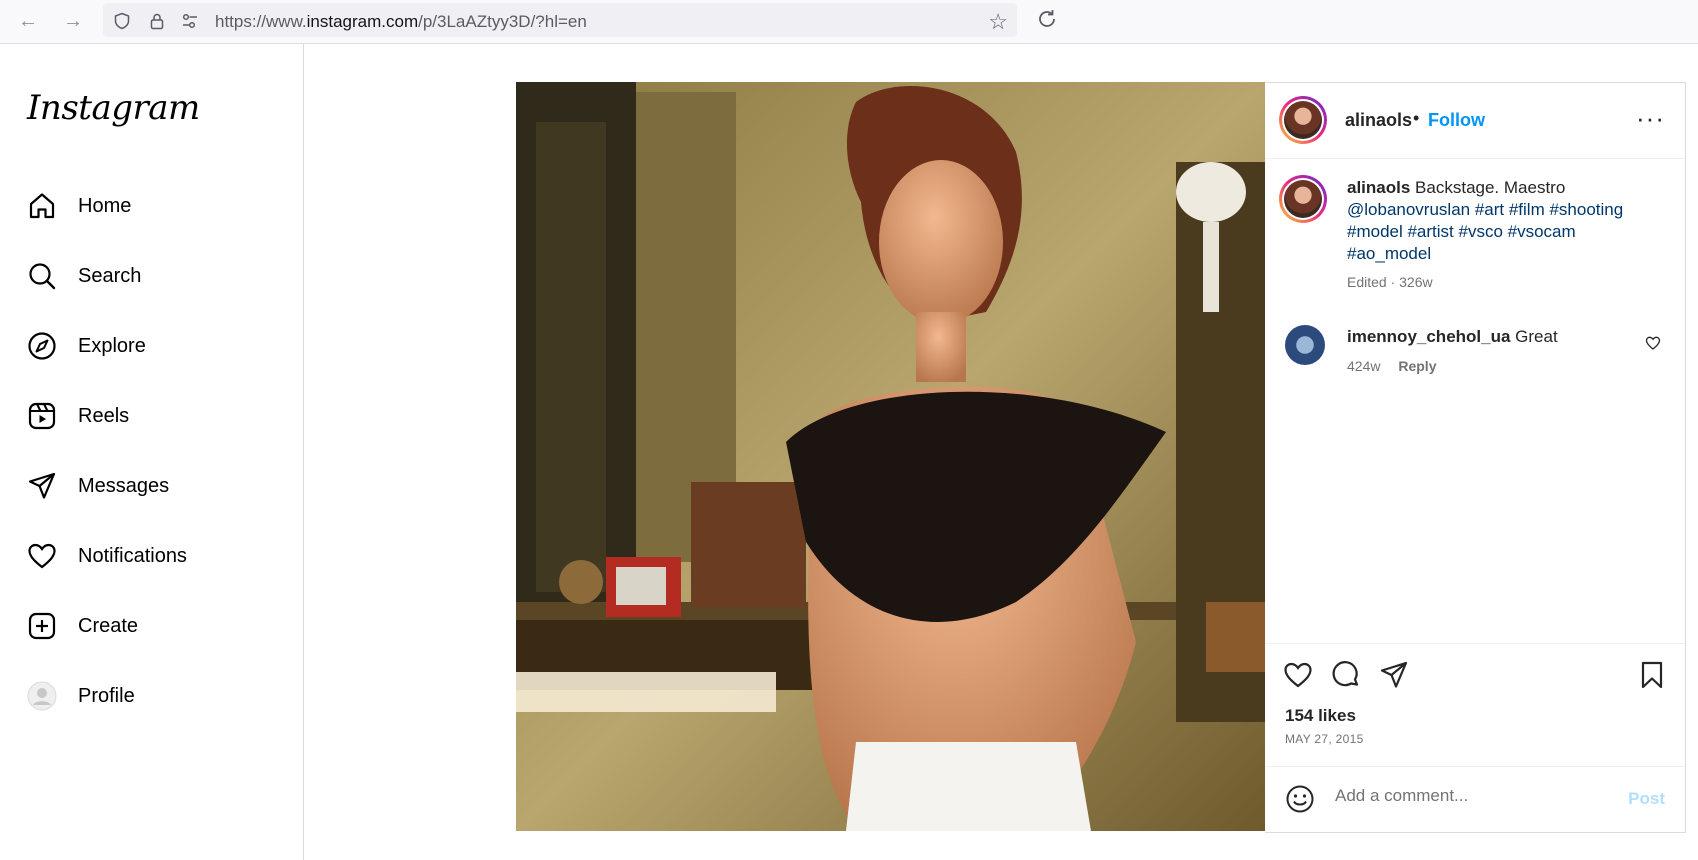 Image resolution: width=1698 pixels, height=860 pixels. Describe the element at coordinates (1298, 675) in the screenshot. I see `like-heart-icon` at that location.